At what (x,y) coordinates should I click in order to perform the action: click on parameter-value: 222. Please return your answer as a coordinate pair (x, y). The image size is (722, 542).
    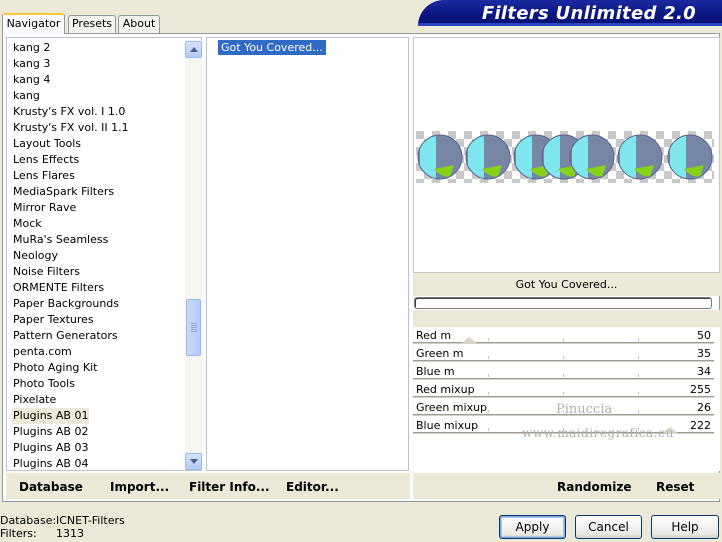
    Looking at the image, I should click on (700, 425).